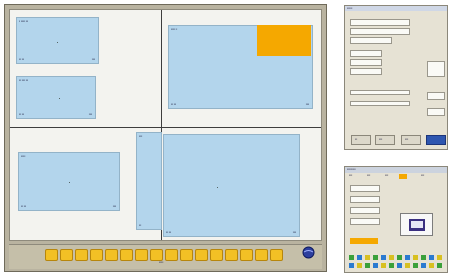  I want to click on settings-dialog: ▪▪▪▪▪ ▪▪ ▪▪▪ ▪▪▪, so click(396, 77).